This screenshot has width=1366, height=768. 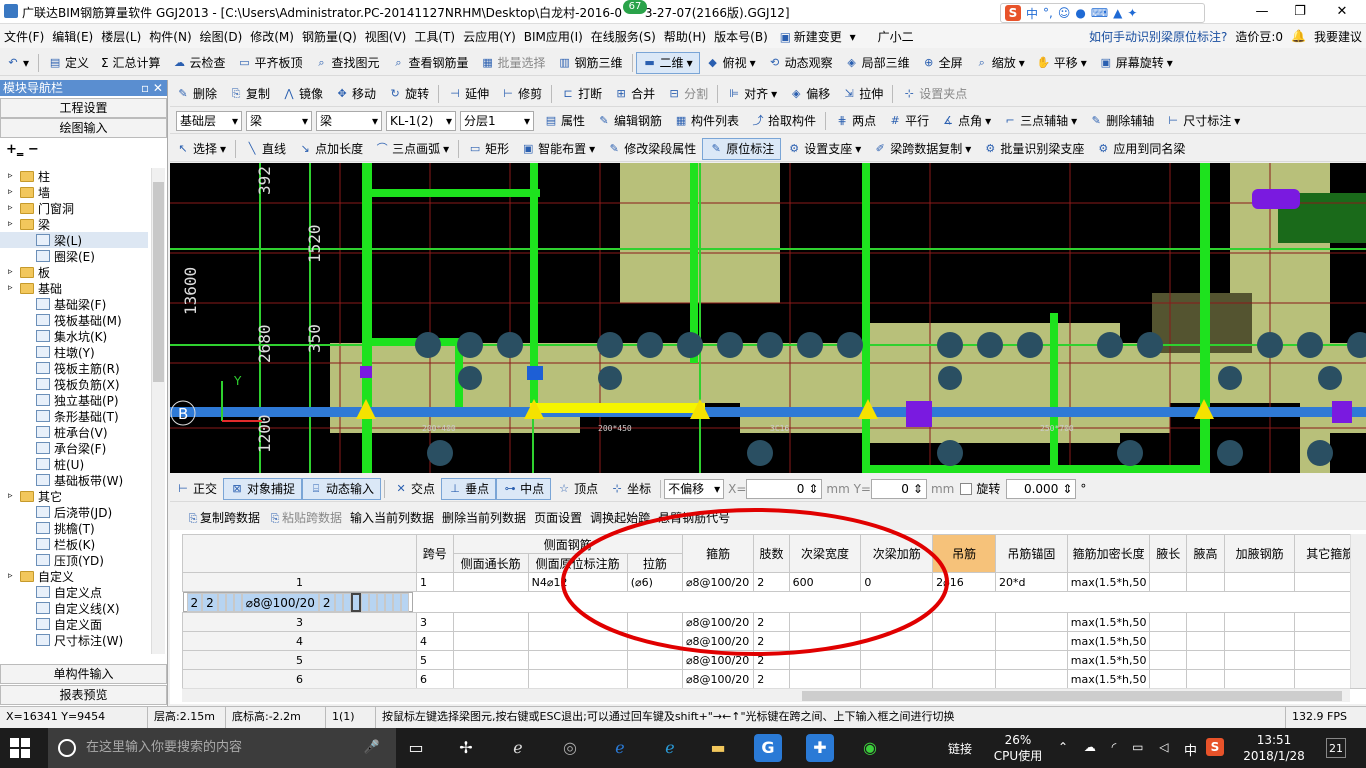 What do you see at coordinates (1342, 12) in the screenshot?
I see `close-button: ✕` at bounding box center [1342, 12].